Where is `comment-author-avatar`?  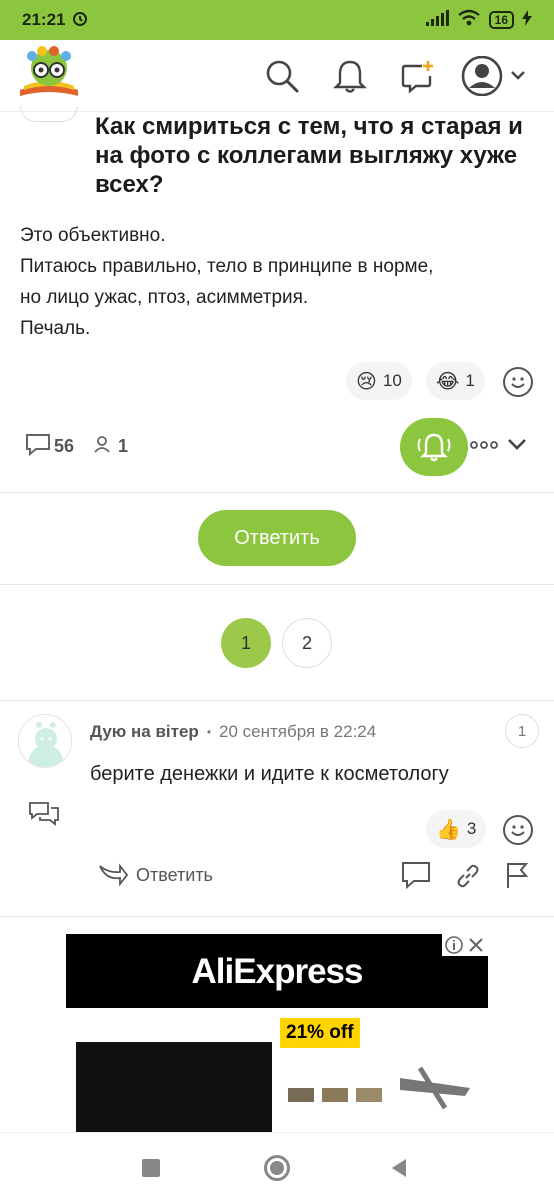 comment-author-avatar is located at coordinates (45, 741).